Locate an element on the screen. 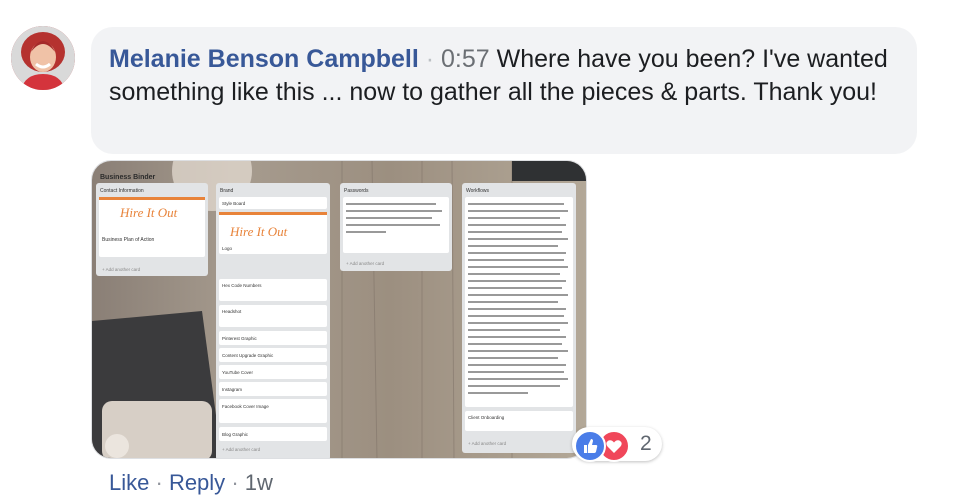 Image resolution: width=960 pixels, height=504 pixels. list-title: Contact Information is located at coordinates (122, 191).